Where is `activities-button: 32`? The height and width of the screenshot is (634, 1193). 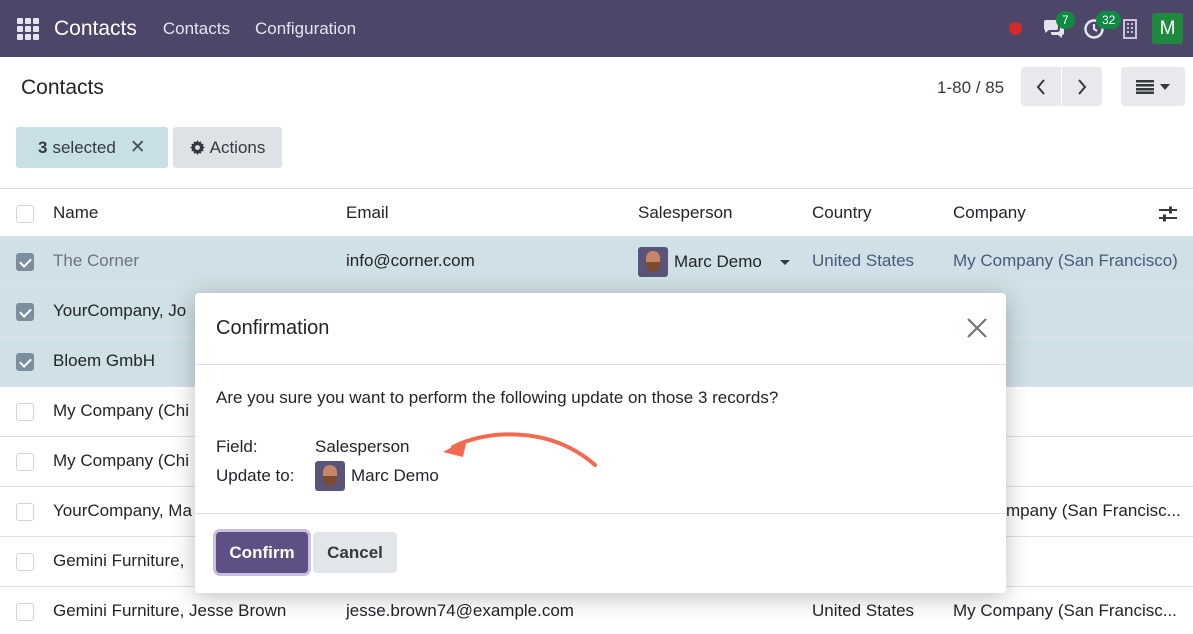 activities-button: 32 is located at coordinates (1098, 28).